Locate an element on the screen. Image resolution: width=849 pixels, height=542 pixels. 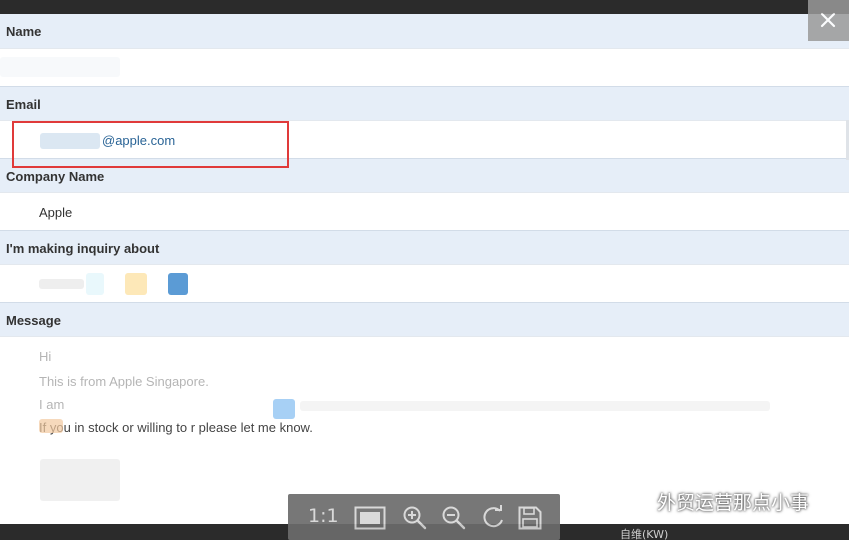
zoom-in-button is located at coordinates (416, 518).